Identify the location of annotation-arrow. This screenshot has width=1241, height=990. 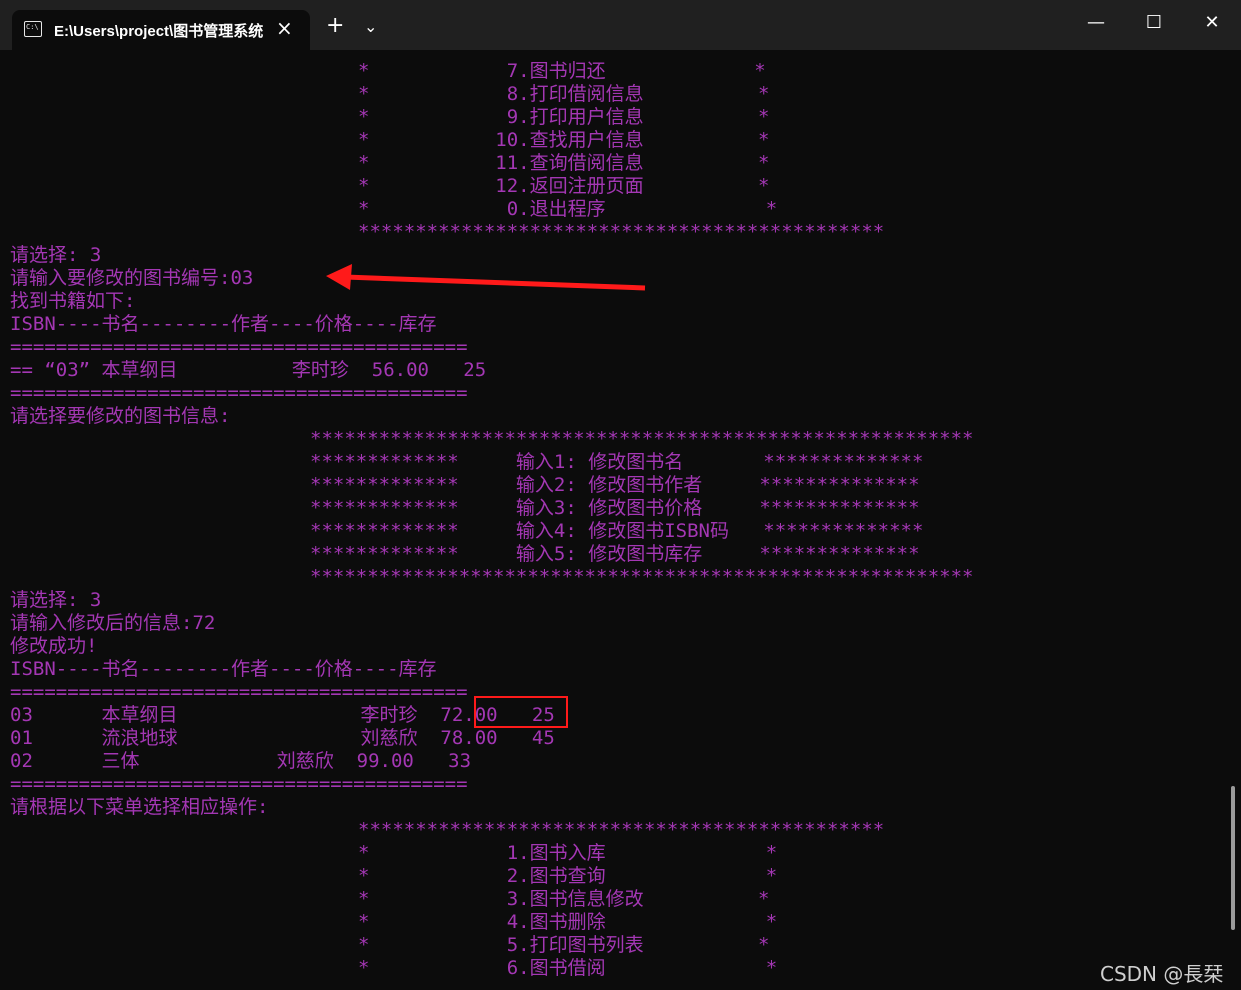
(486, 277).